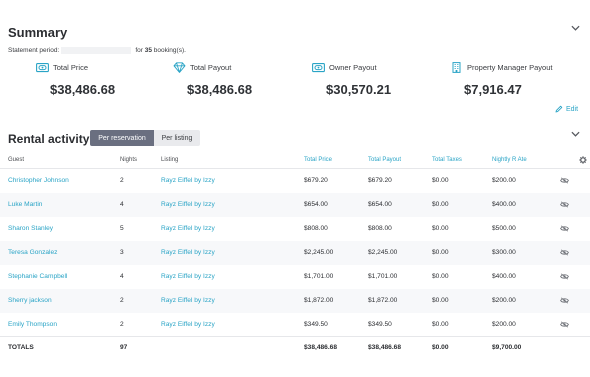 This screenshot has width=590, height=377. Describe the element at coordinates (575, 134) in the screenshot. I see `rental-collapse-chevron-icon` at that location.